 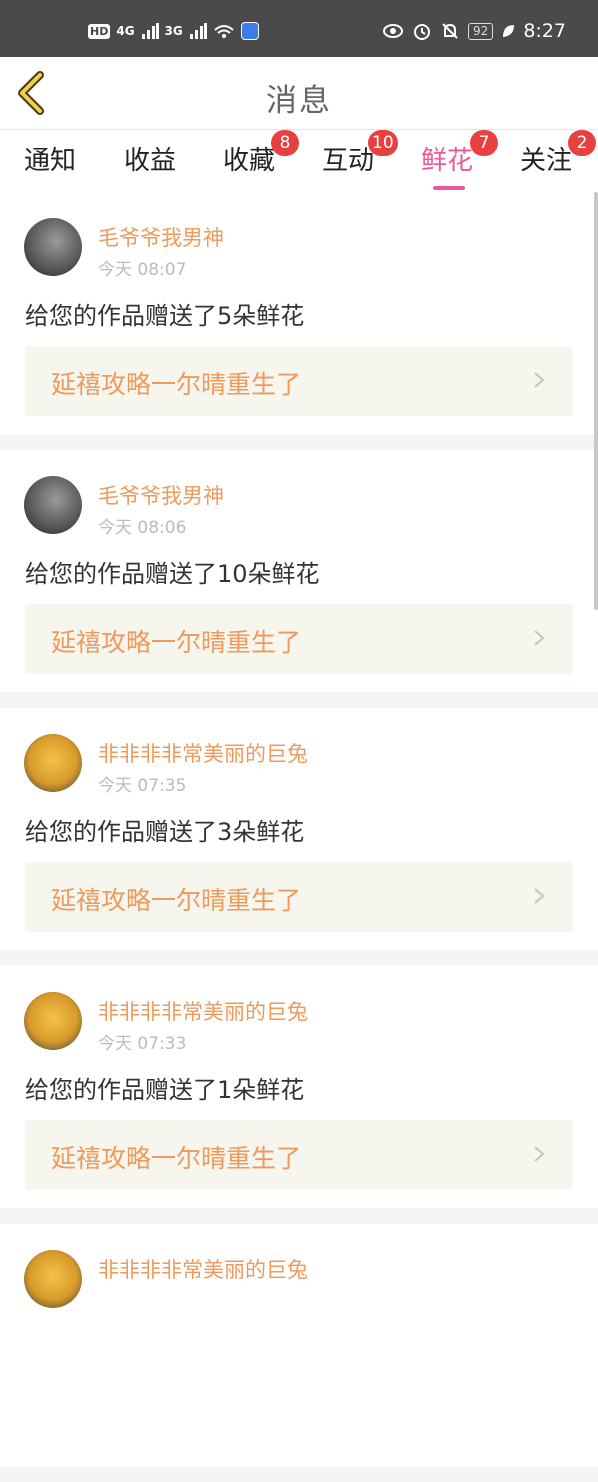 I want to click on tab-label: 通知, so click(x=50, y=161).